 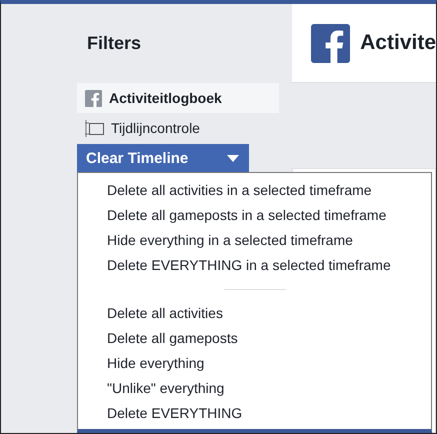 I want to click on menu-item: Delete all gameposts, so click(x=254, y=338).